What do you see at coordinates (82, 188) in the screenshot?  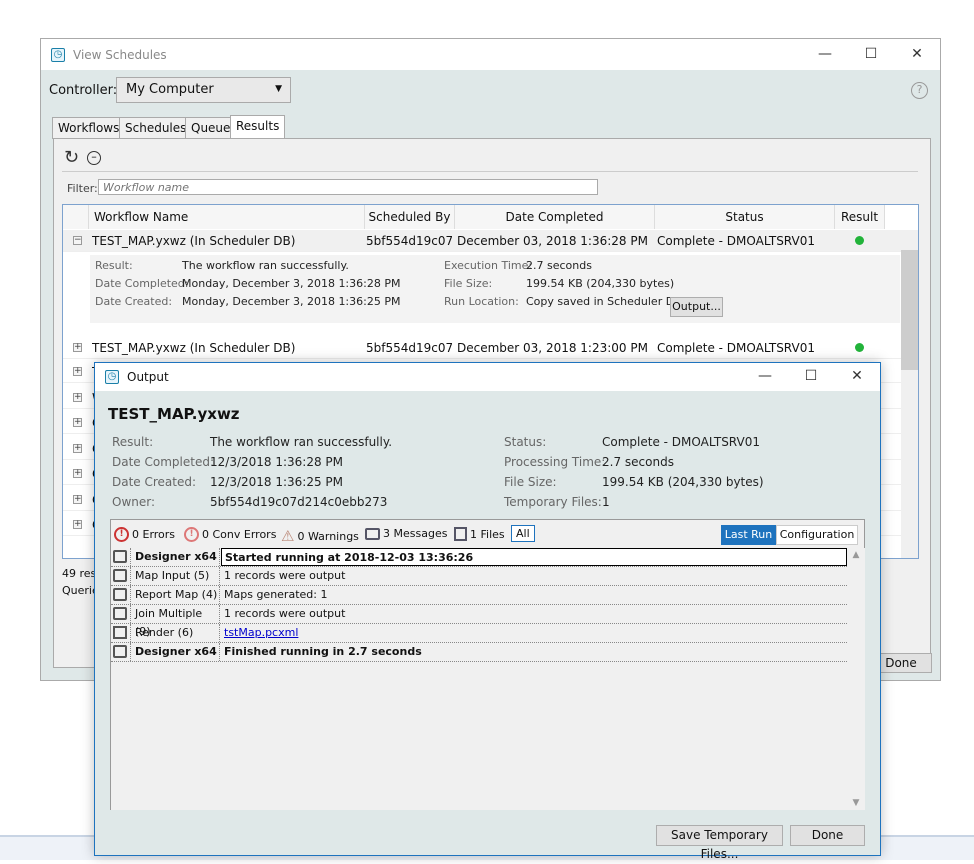 I see `filter-label: Filter:` at bounding box center [82, 188].